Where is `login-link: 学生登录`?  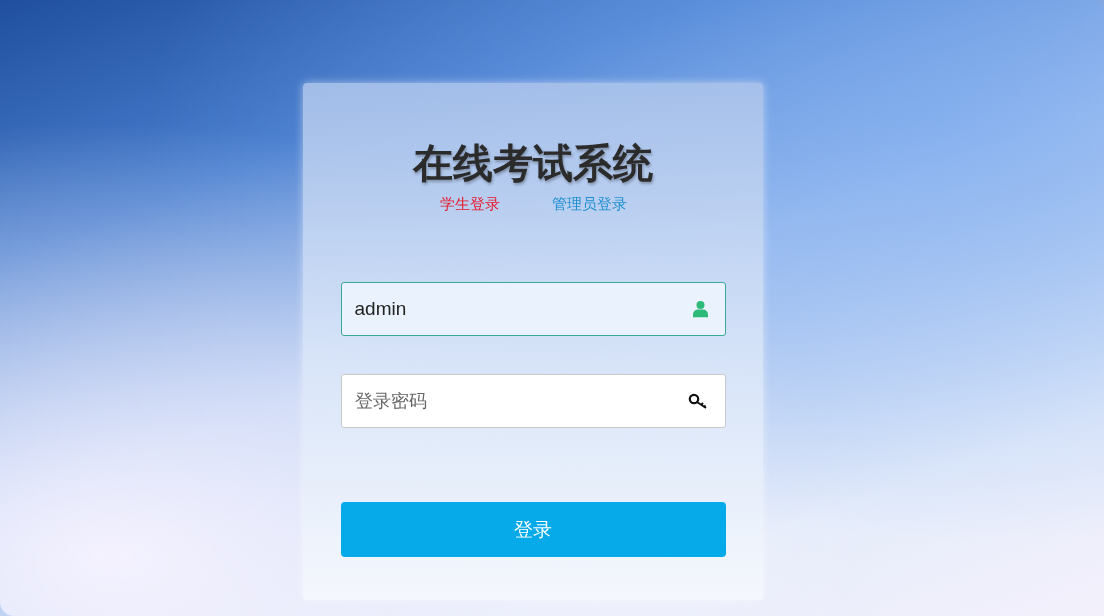 login-link: 学生登录 is located at coordinates (469, 204).